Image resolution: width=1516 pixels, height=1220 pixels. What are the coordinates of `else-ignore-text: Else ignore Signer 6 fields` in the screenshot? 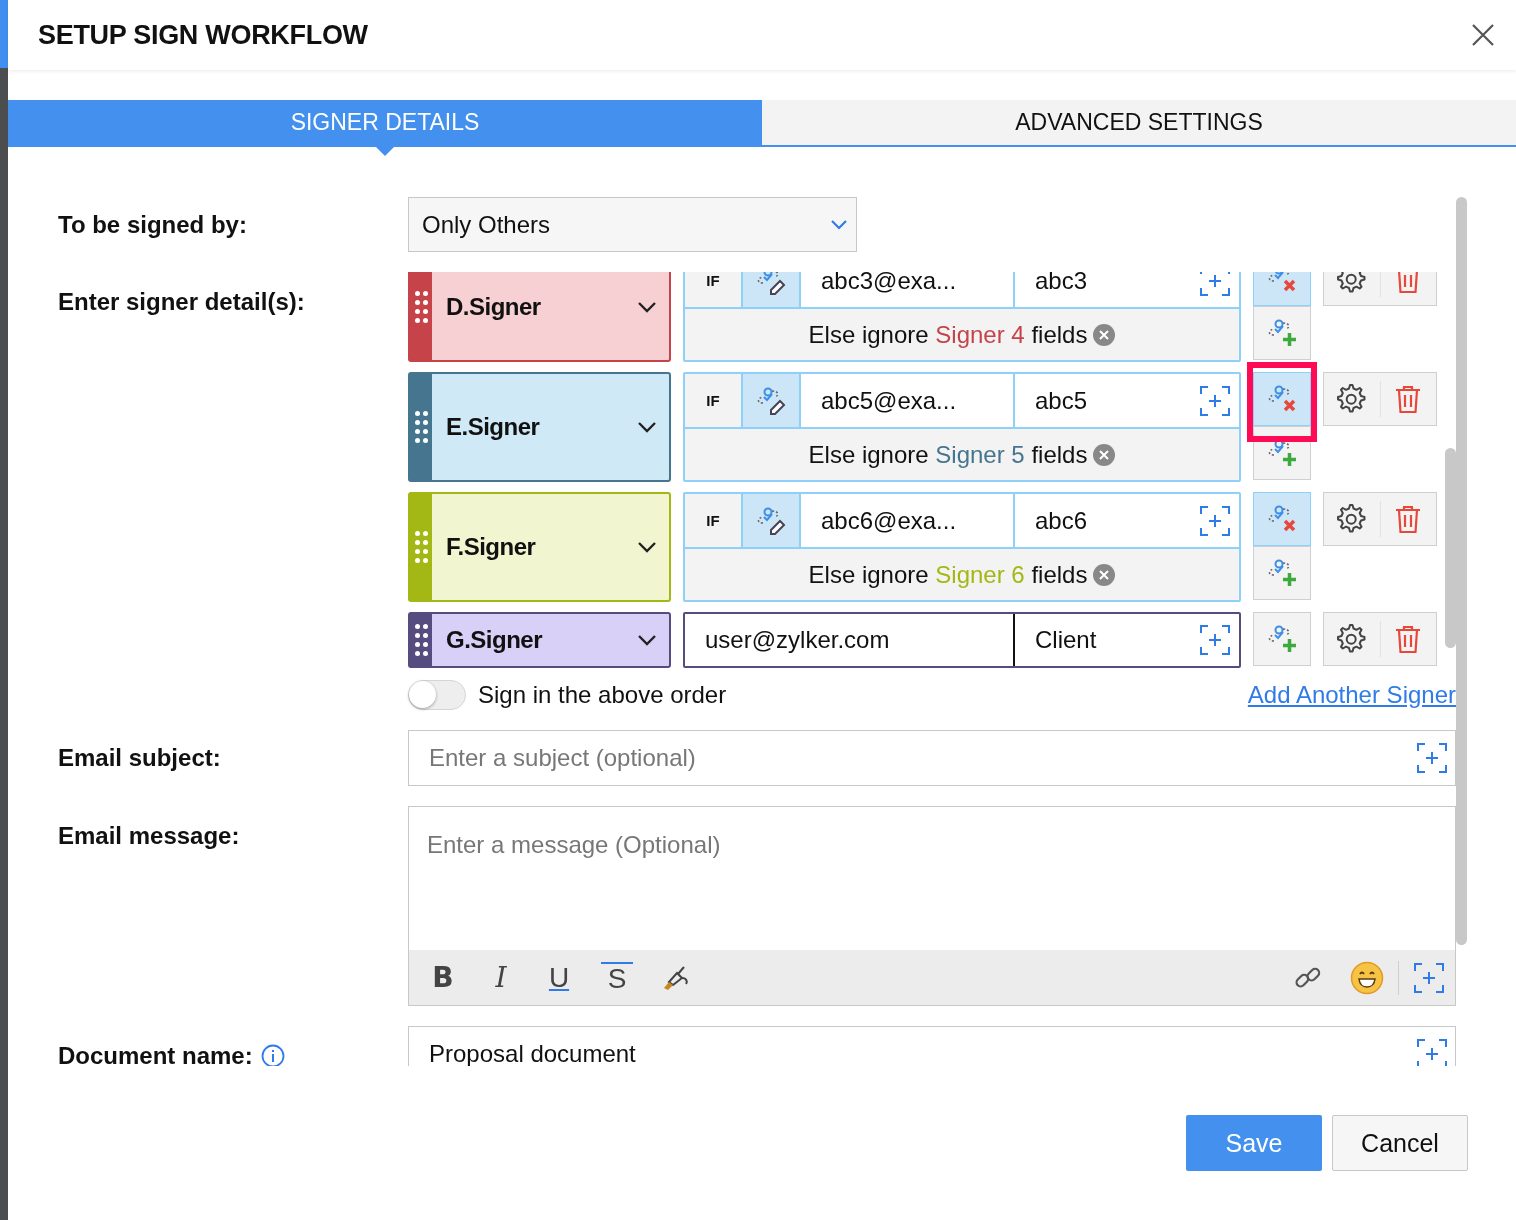 It's located at (948, 574).